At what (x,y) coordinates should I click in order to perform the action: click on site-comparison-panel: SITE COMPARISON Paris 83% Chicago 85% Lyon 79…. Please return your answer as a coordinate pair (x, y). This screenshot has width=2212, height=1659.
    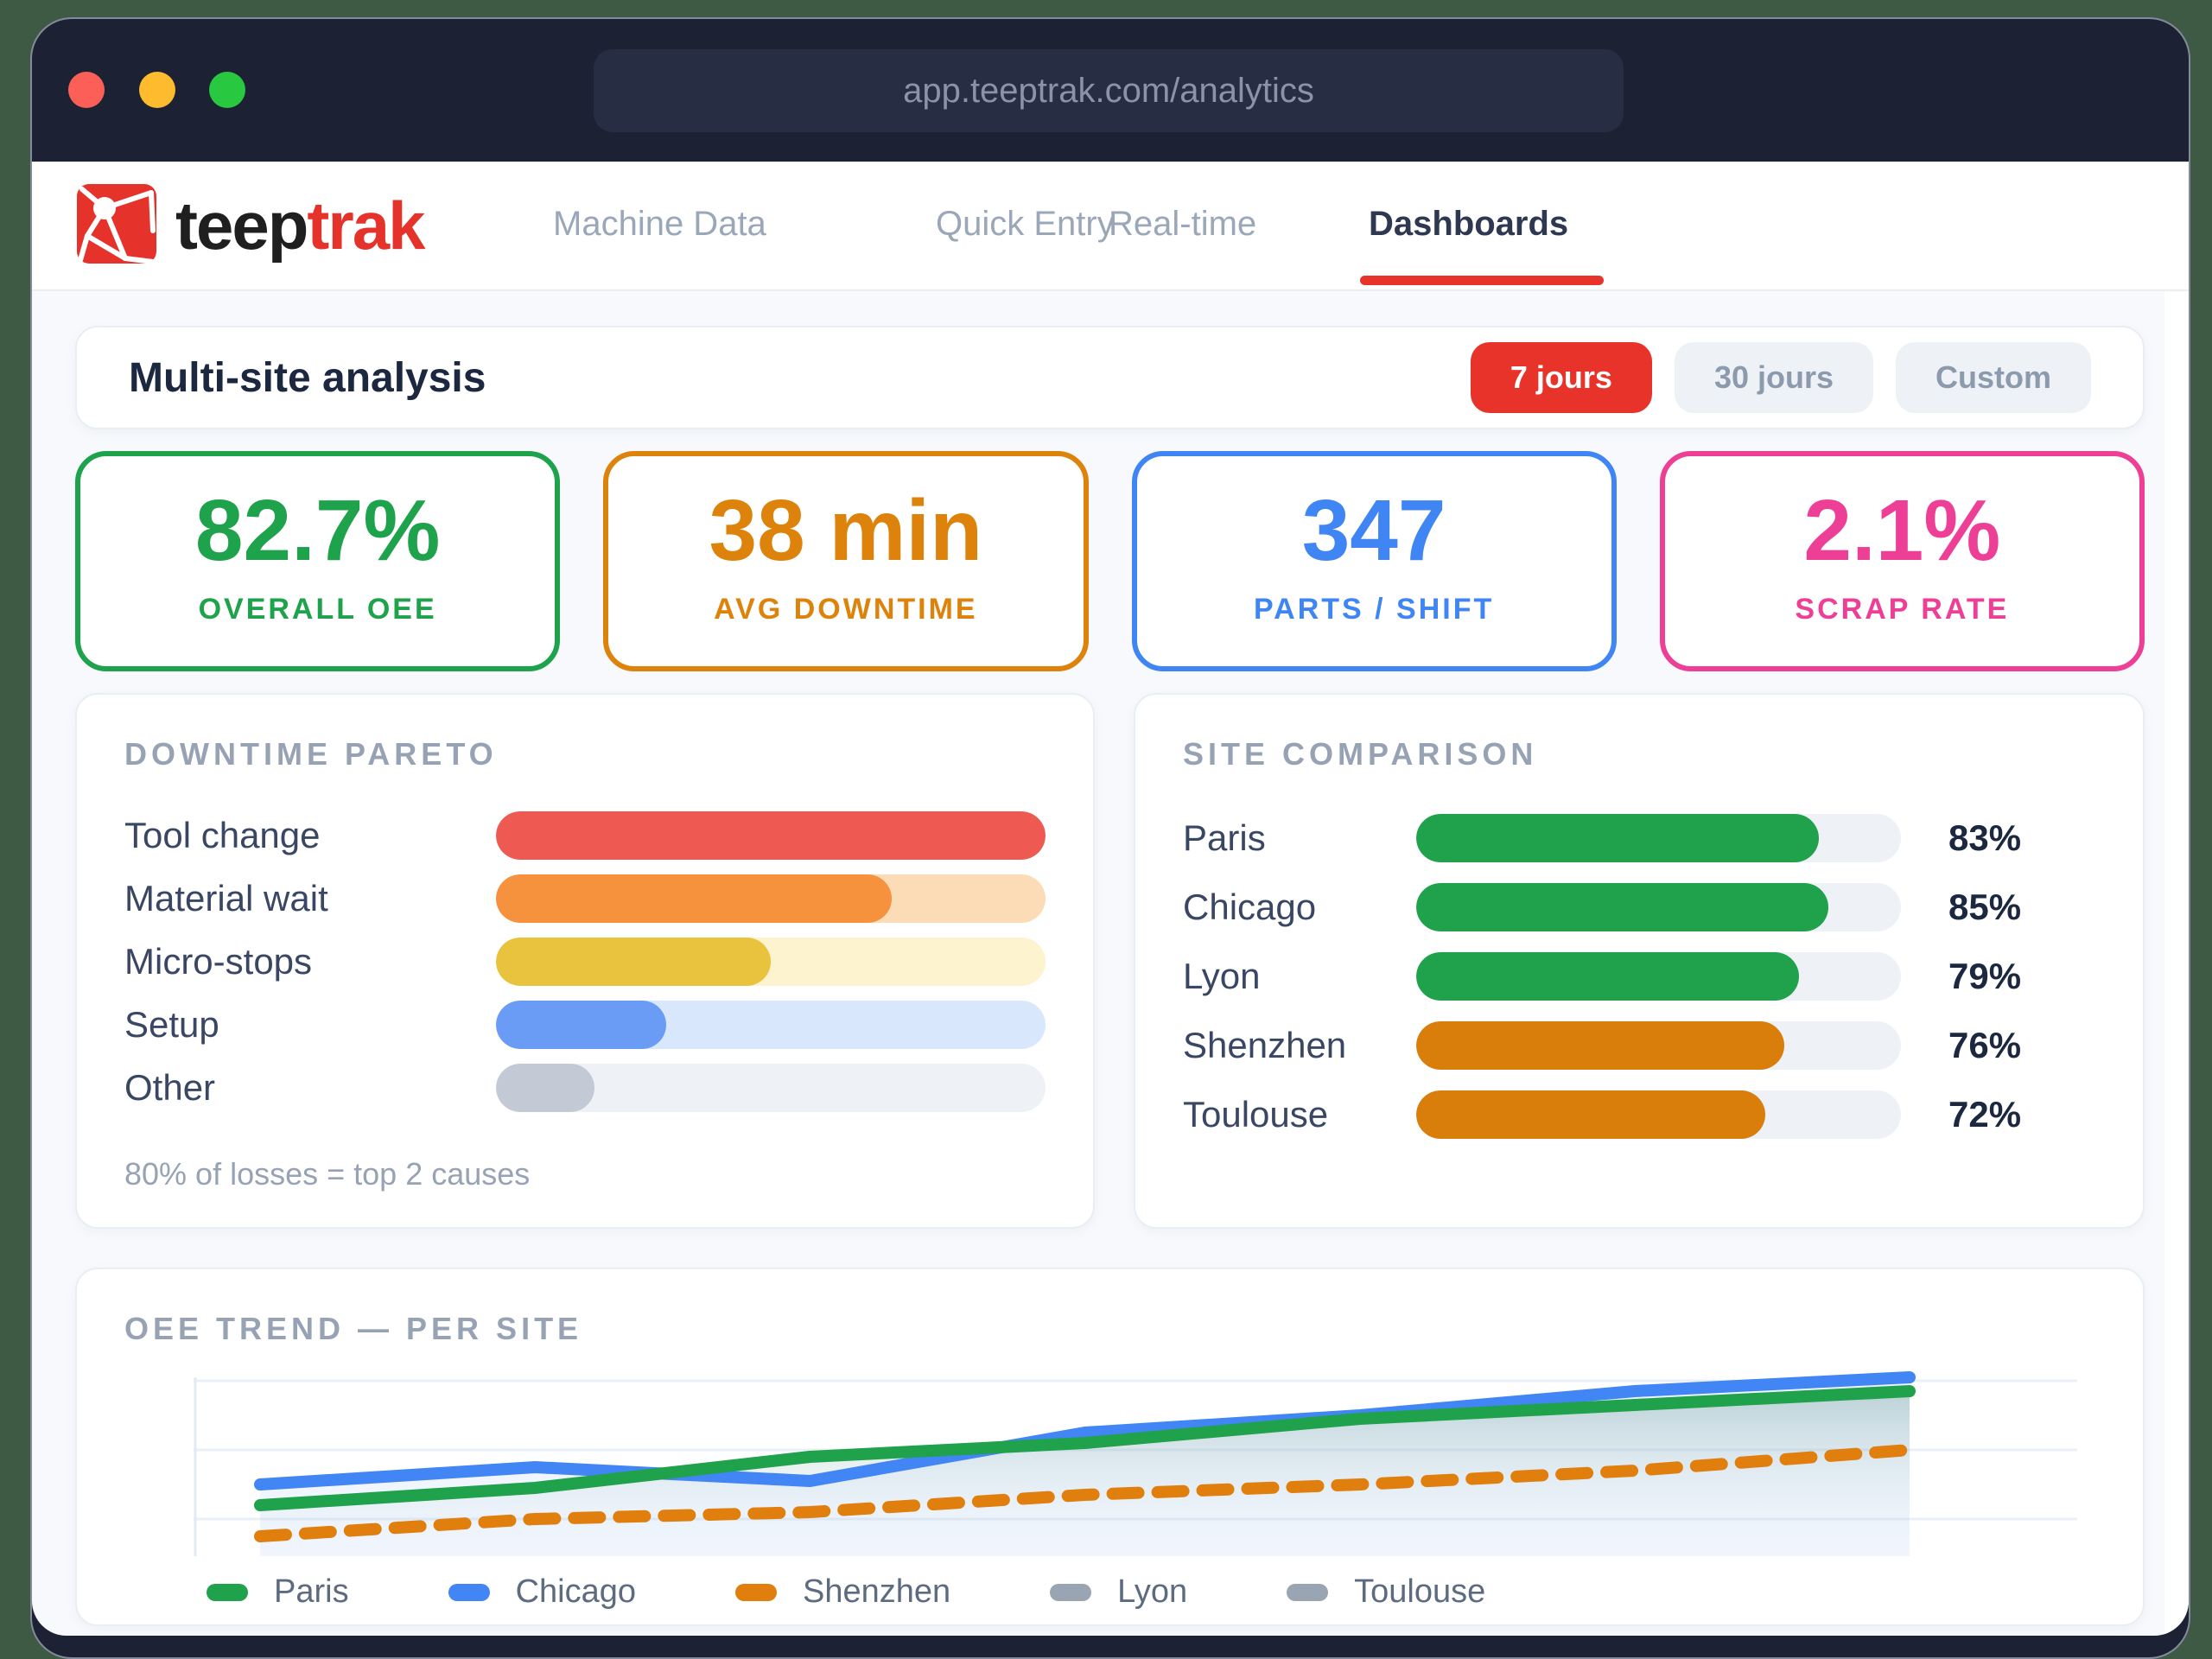
    Looking at the image, I should click on (1639, 961).